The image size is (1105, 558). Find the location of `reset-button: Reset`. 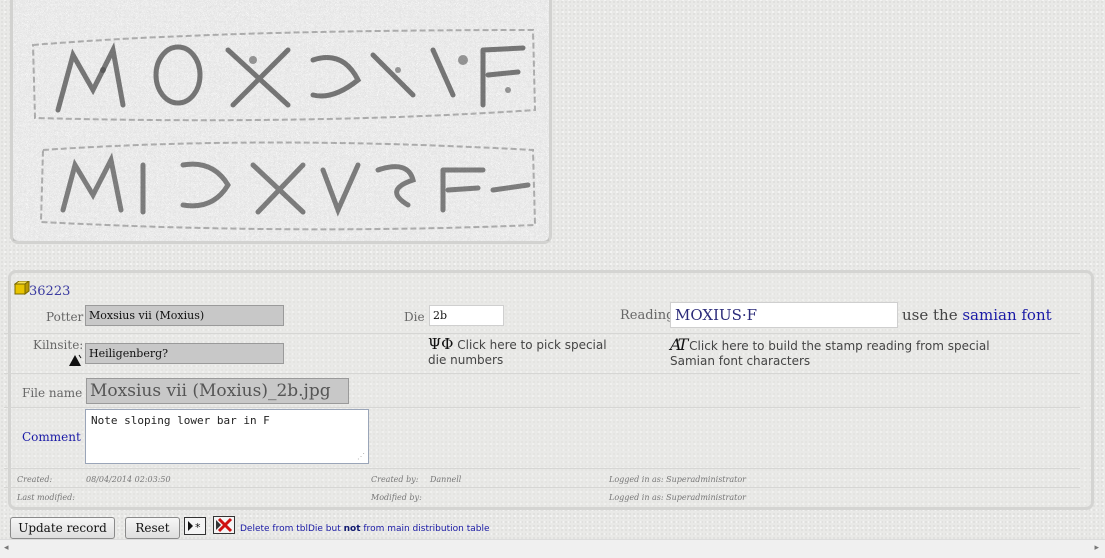

reset-button: Reset is located at coordinates (152, 528).